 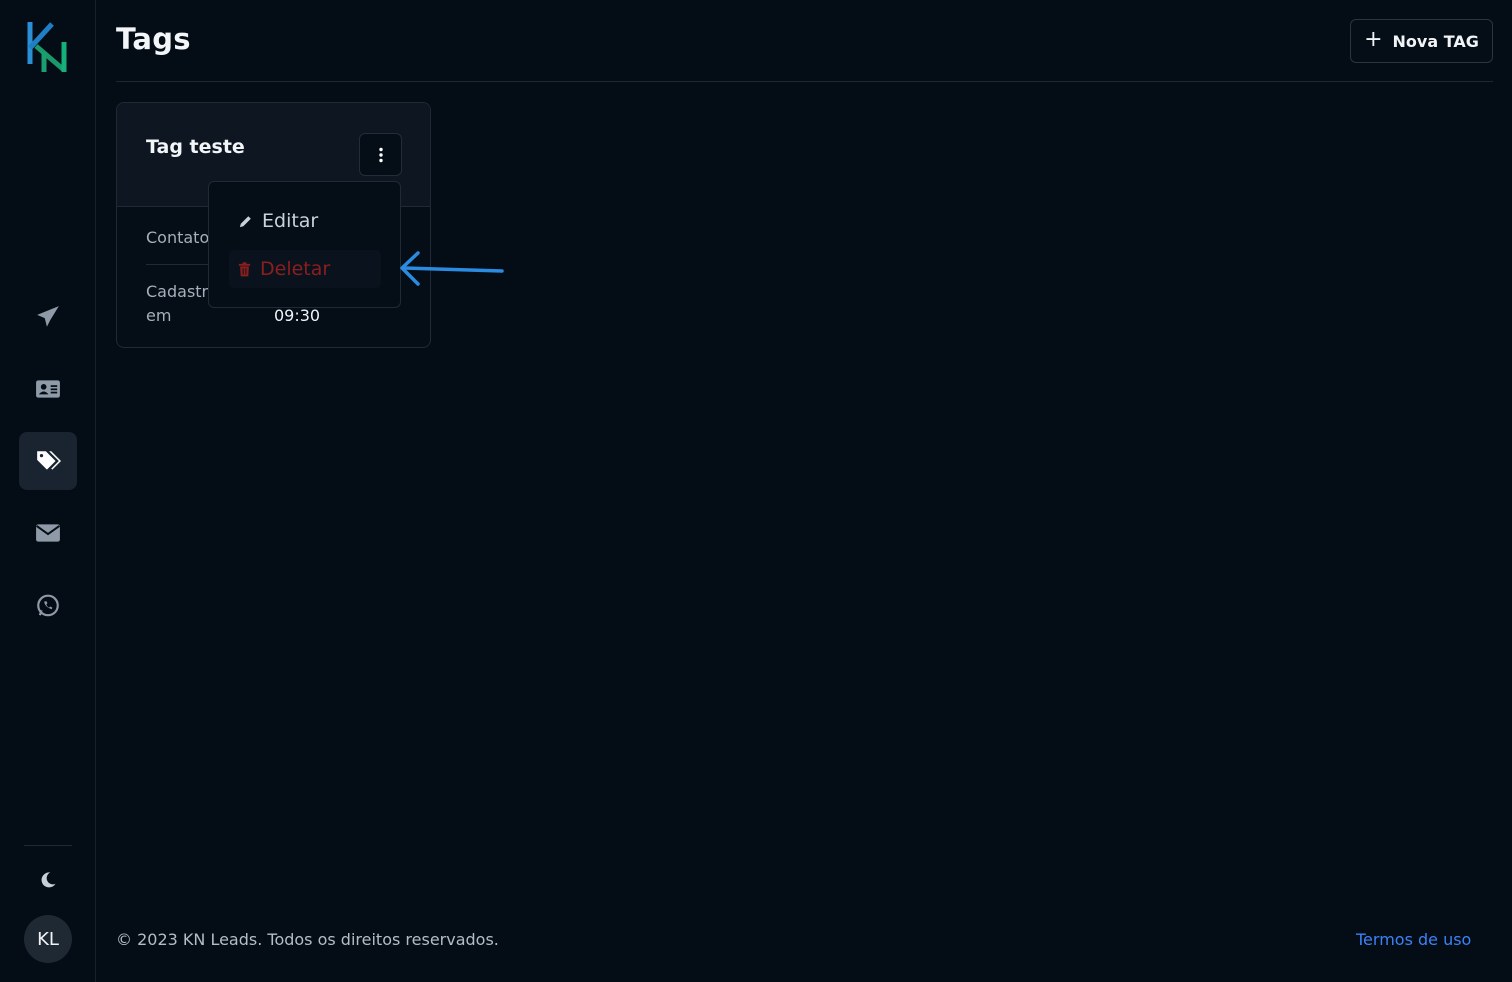 I want to click on moon-icon, so click(x=48, y=880).